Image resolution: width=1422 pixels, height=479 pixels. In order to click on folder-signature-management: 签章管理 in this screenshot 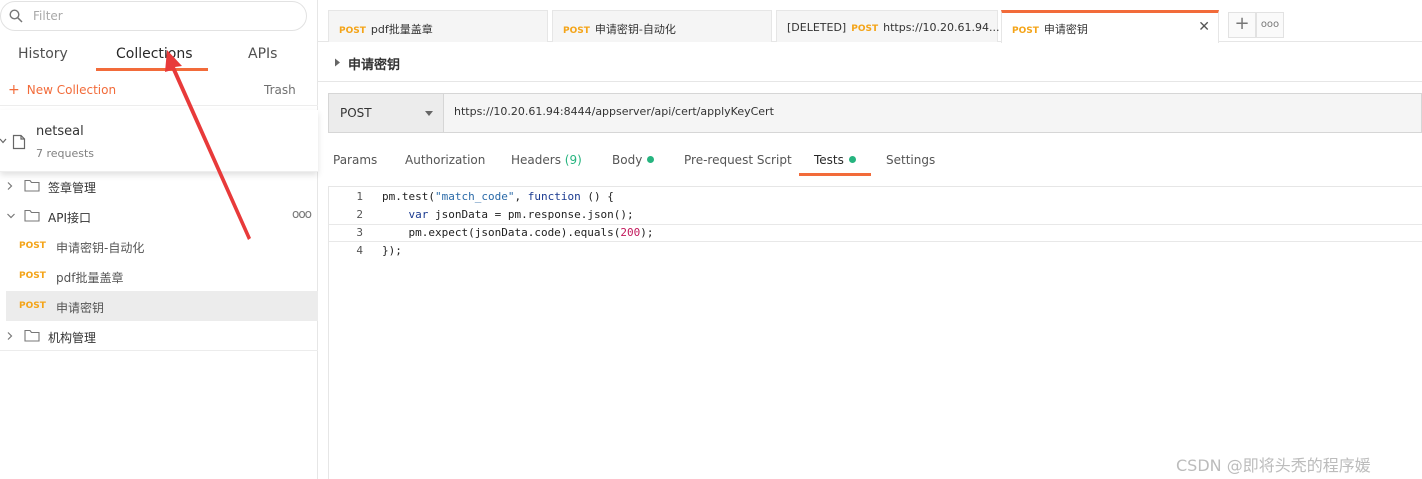, I will do `click(159, 186)`.